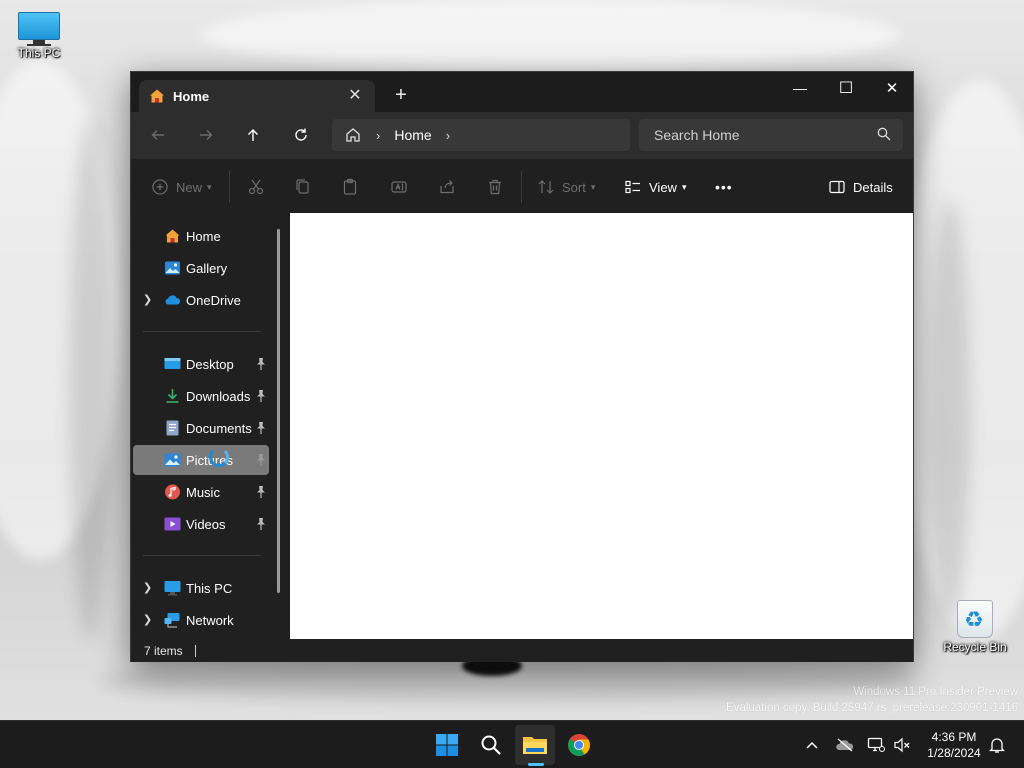  What do you see at coordinates (189, 187) in the screenshot?
I see `new-button-label: New` at bounding box center [189, 187].